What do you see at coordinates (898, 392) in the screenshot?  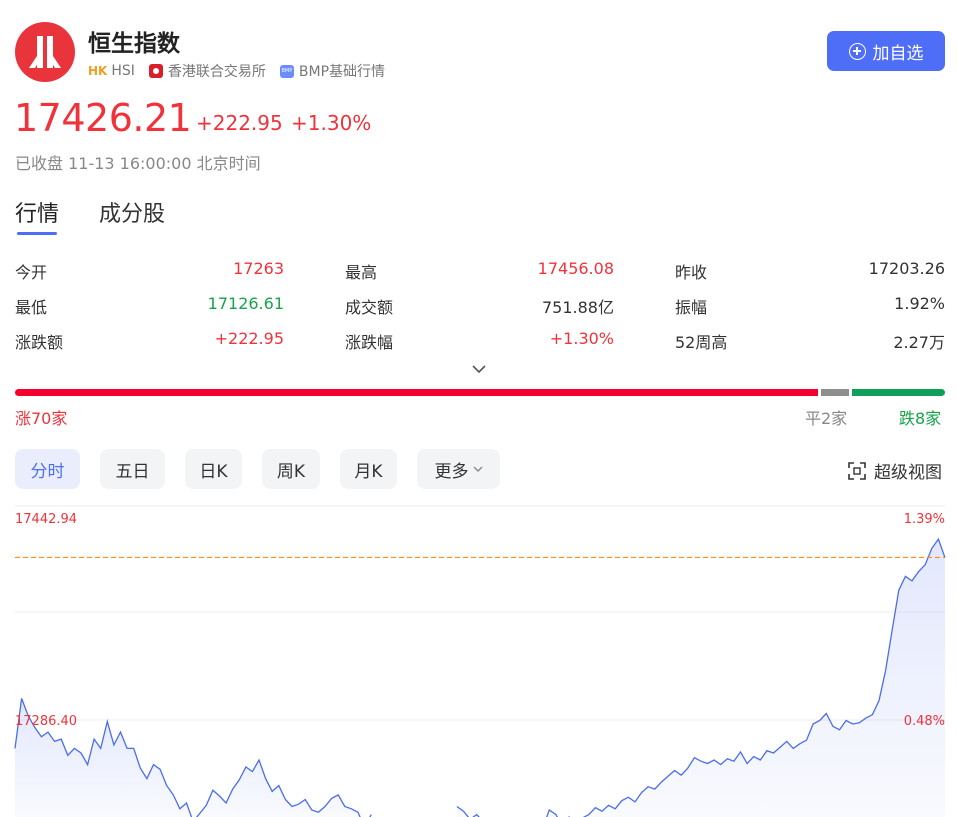 I see `breadth-bar-down` at bounding box center [898, 392].